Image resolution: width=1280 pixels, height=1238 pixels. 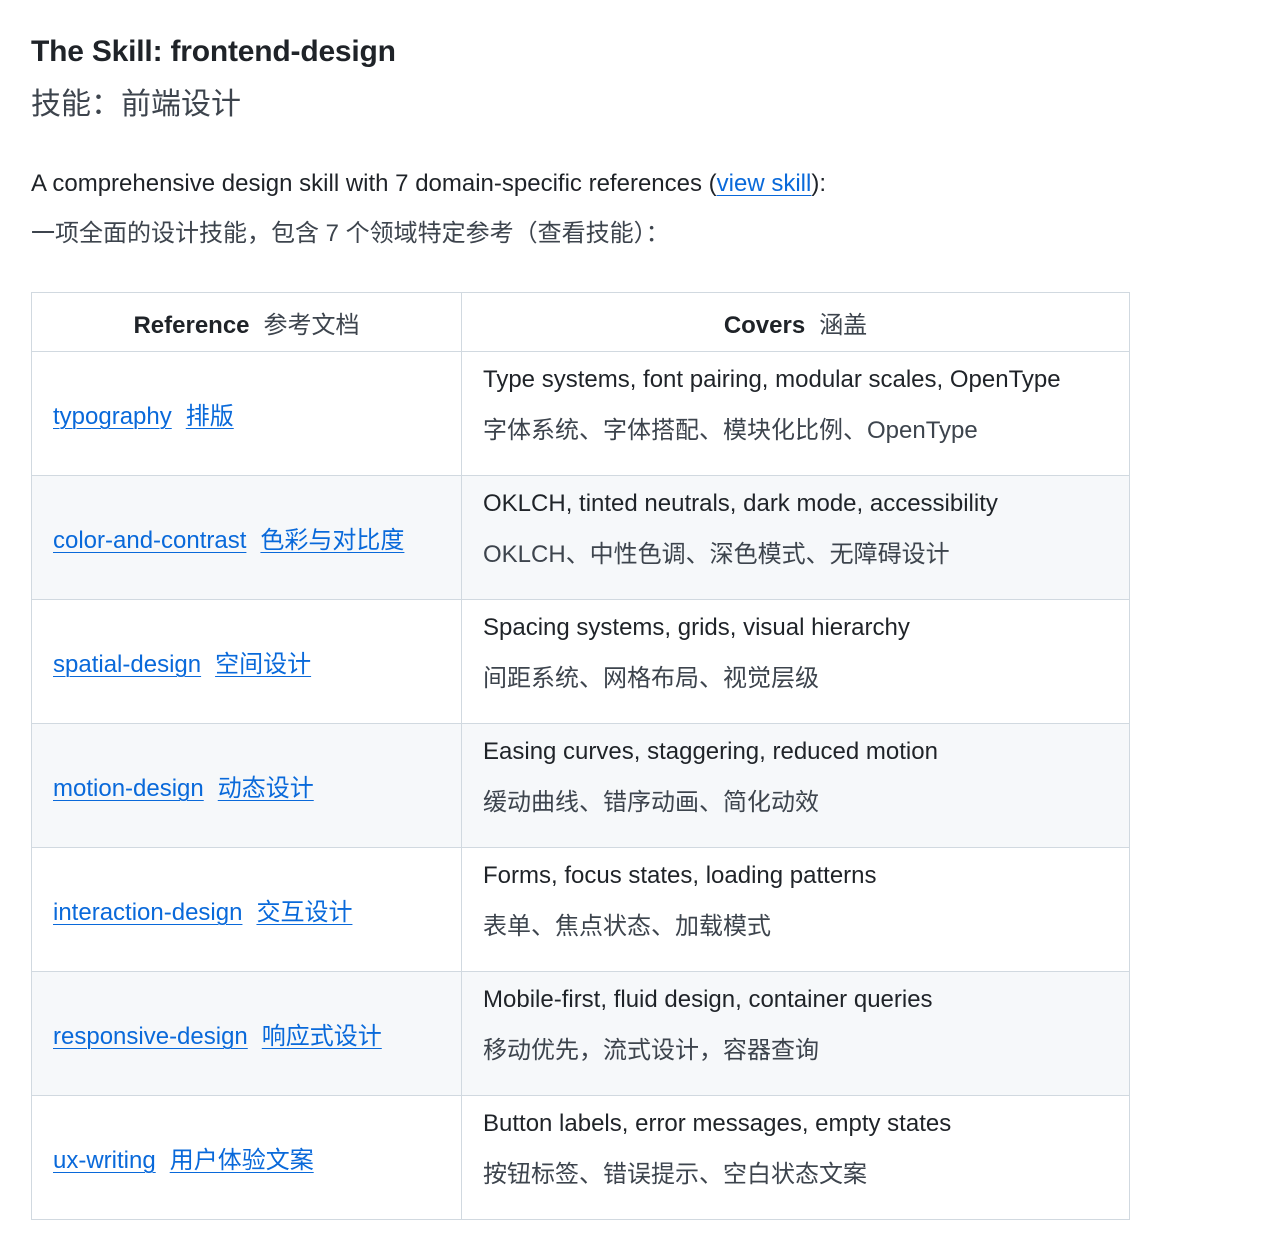 What do you see at coordinates (213, 51) in the screenshot?
I see `page-title: The Skill: frontend-design` at bounding box center [213, 51].